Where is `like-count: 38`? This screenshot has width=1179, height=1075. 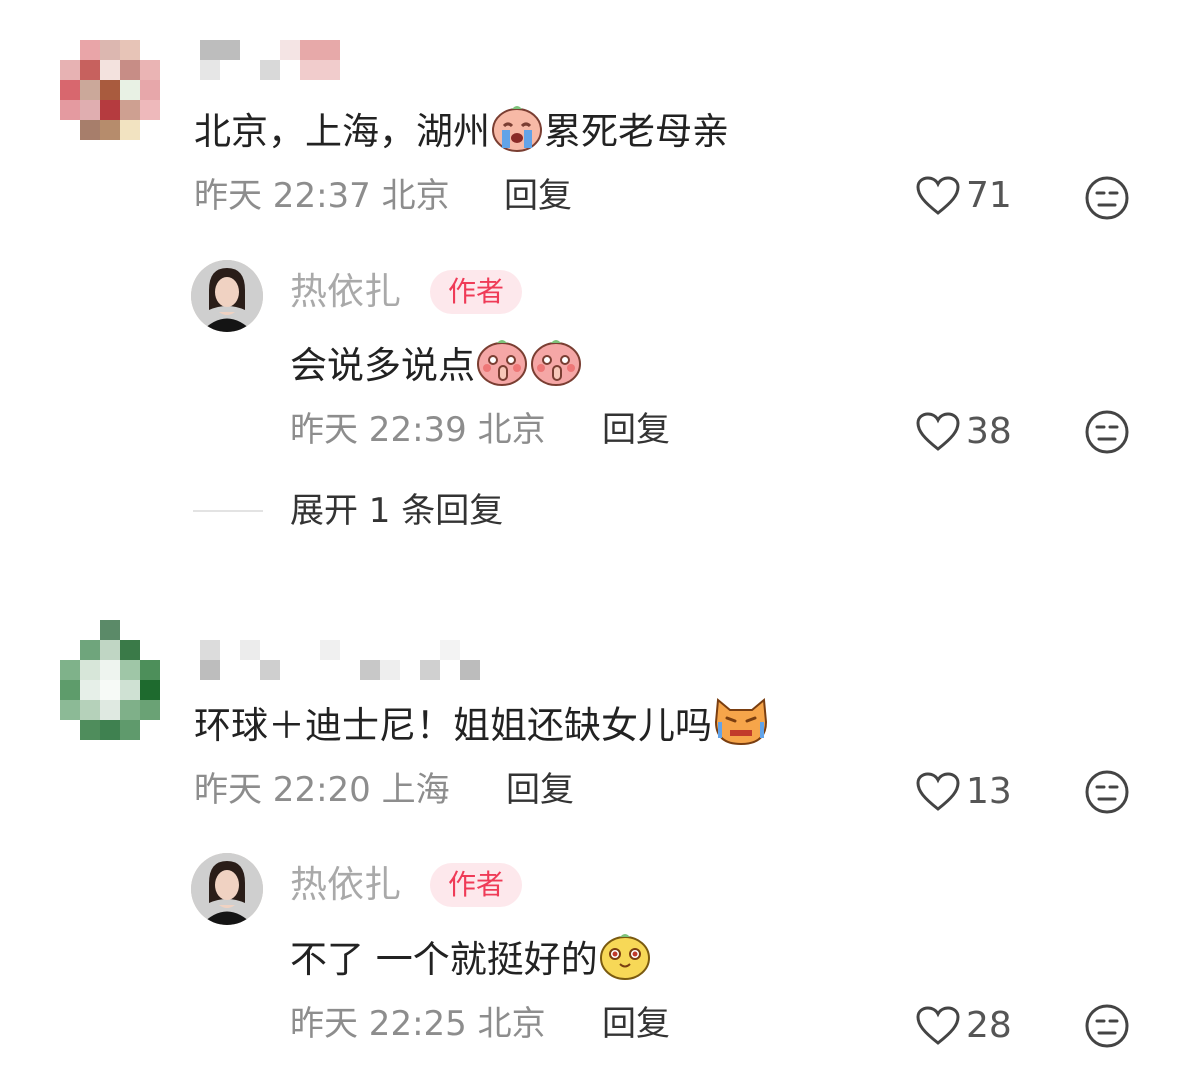 like-count: 38 is located at coordinates (989, 431).